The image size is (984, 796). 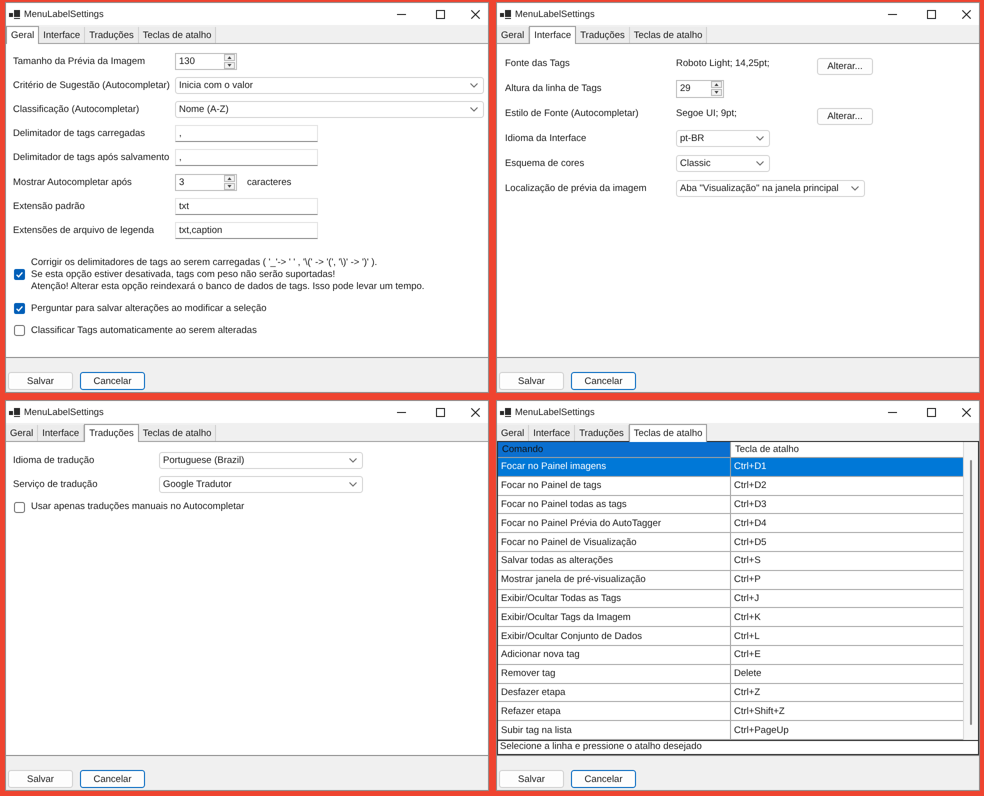 What do you see at coordinates (730, 655) in the screenshot?
I see `table-row: Adicionar nova tag Ctrl+E` at bounding box center [730, 655].